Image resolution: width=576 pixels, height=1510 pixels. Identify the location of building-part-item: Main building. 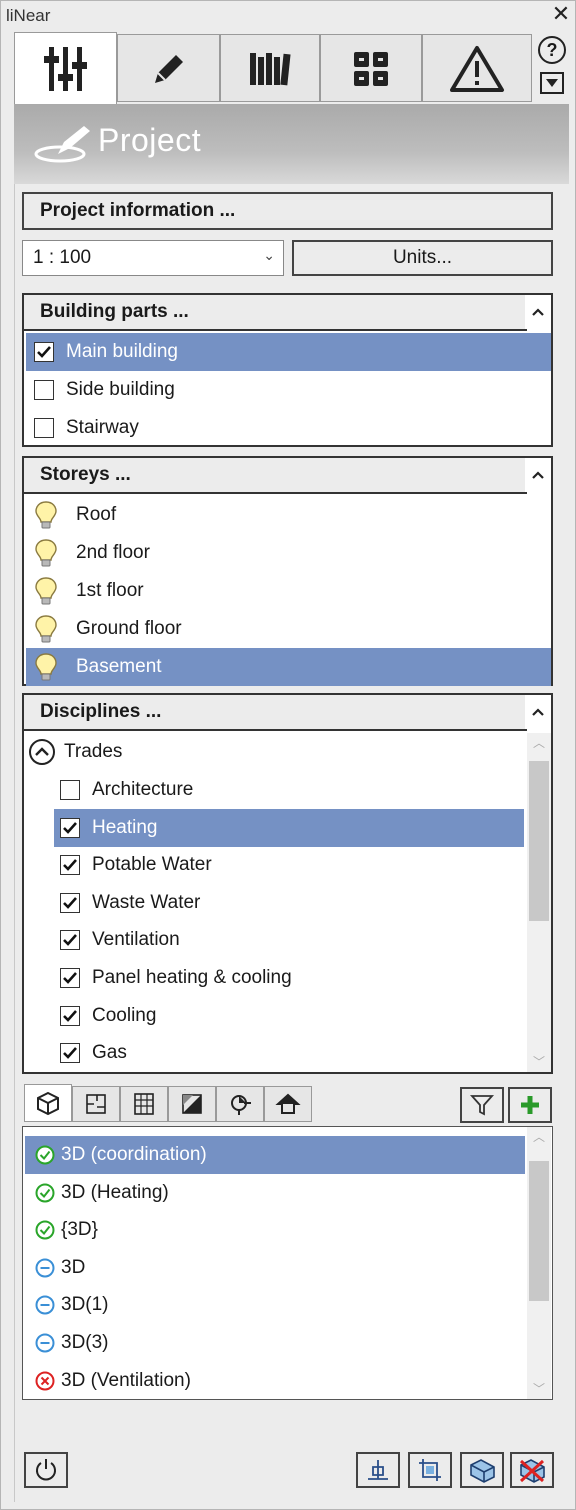
(288, 352).